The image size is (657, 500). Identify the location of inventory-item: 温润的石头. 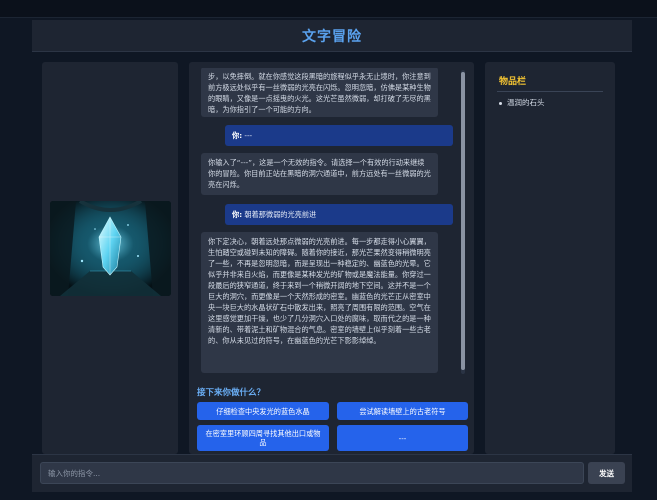
(554, 103).